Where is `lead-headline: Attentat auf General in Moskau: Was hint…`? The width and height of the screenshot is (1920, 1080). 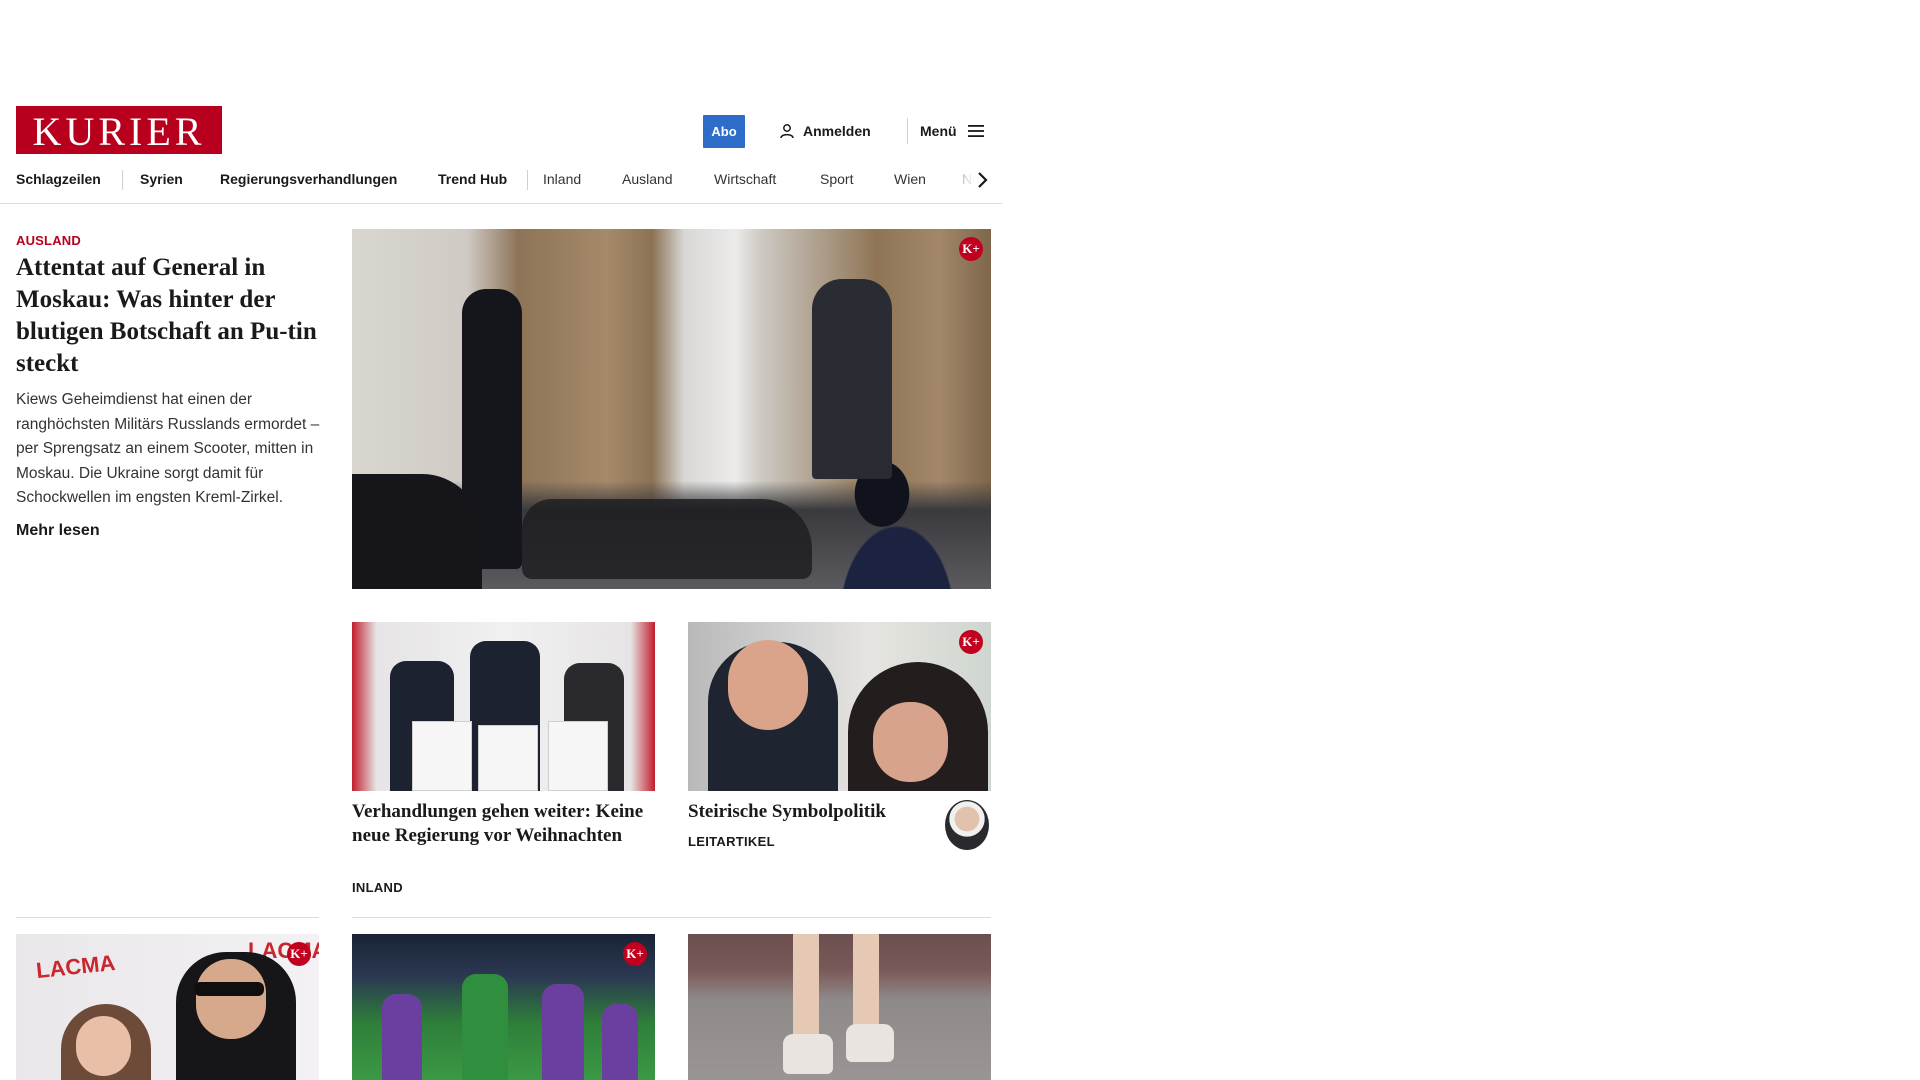 lead-headline: Attentat auf General in Moskau: Was hint… is located at coordinates (169, 316).